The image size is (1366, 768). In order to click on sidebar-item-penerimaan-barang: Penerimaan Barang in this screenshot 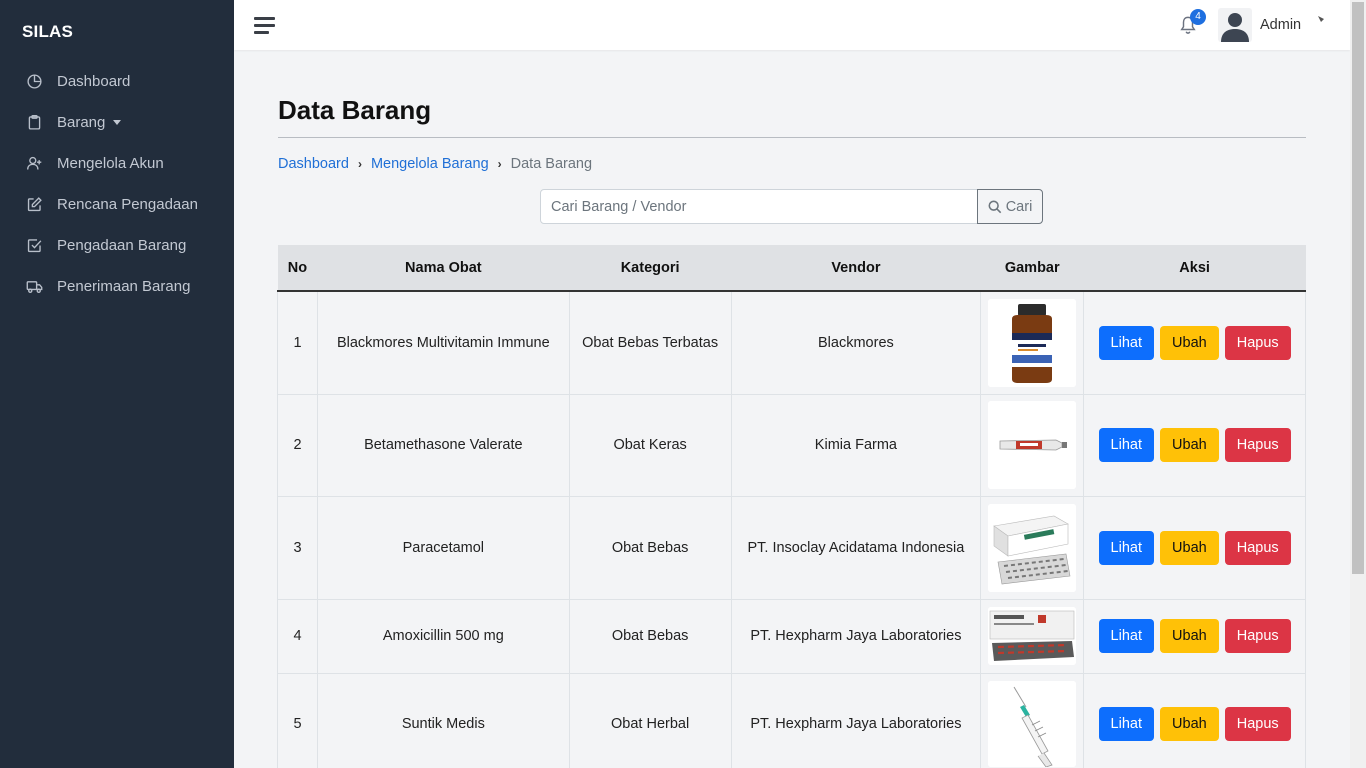, I will do `click(117, 286)`.